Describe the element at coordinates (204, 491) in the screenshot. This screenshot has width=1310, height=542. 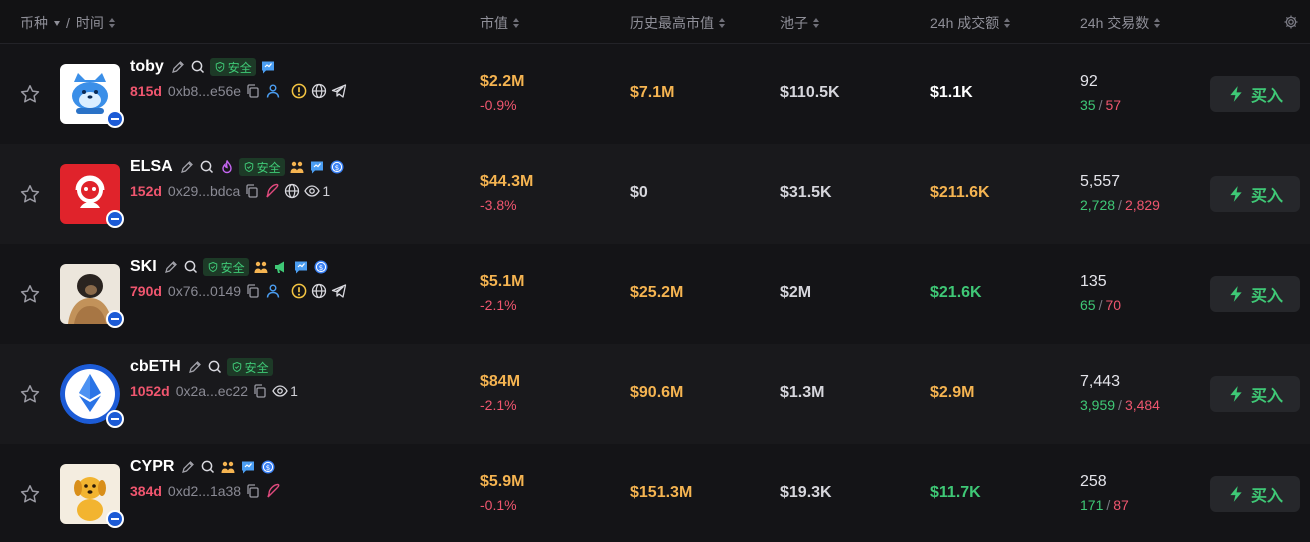
I see `contract-address: 0xd2...1a38` at that location.